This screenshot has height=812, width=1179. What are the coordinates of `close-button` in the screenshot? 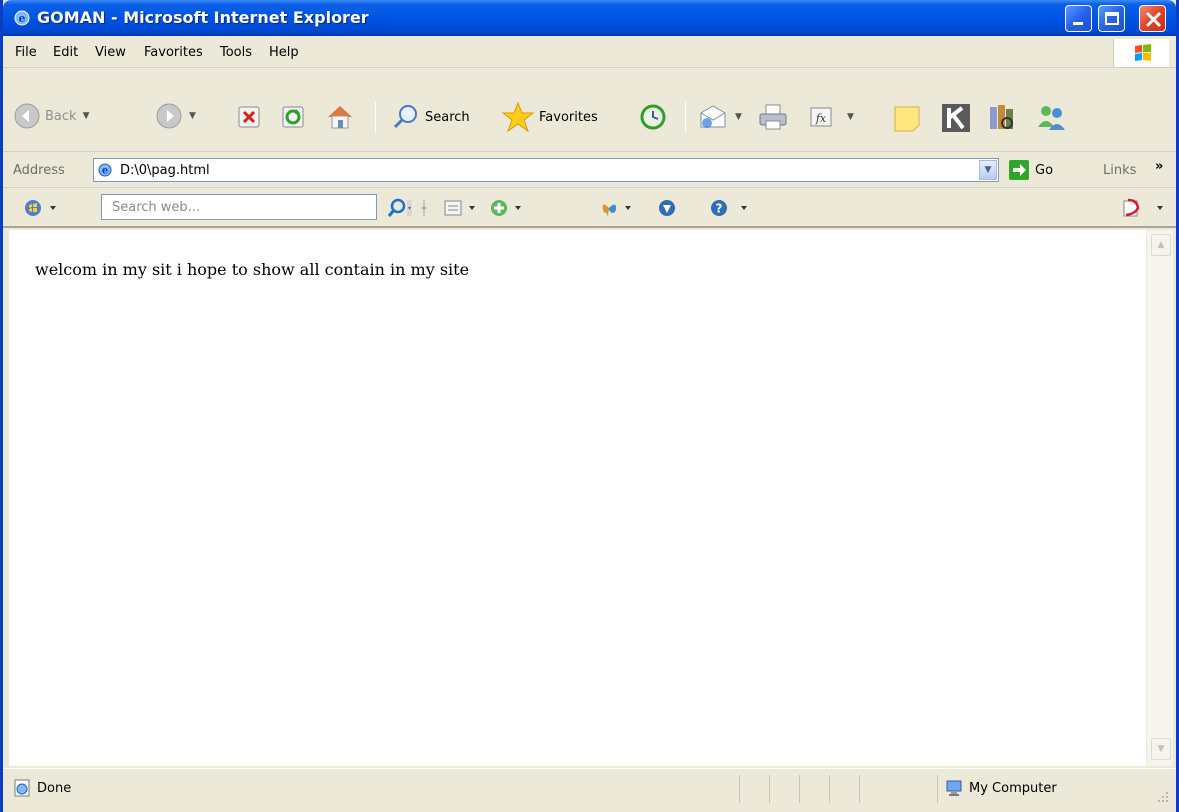 It's located at (1152, 18).